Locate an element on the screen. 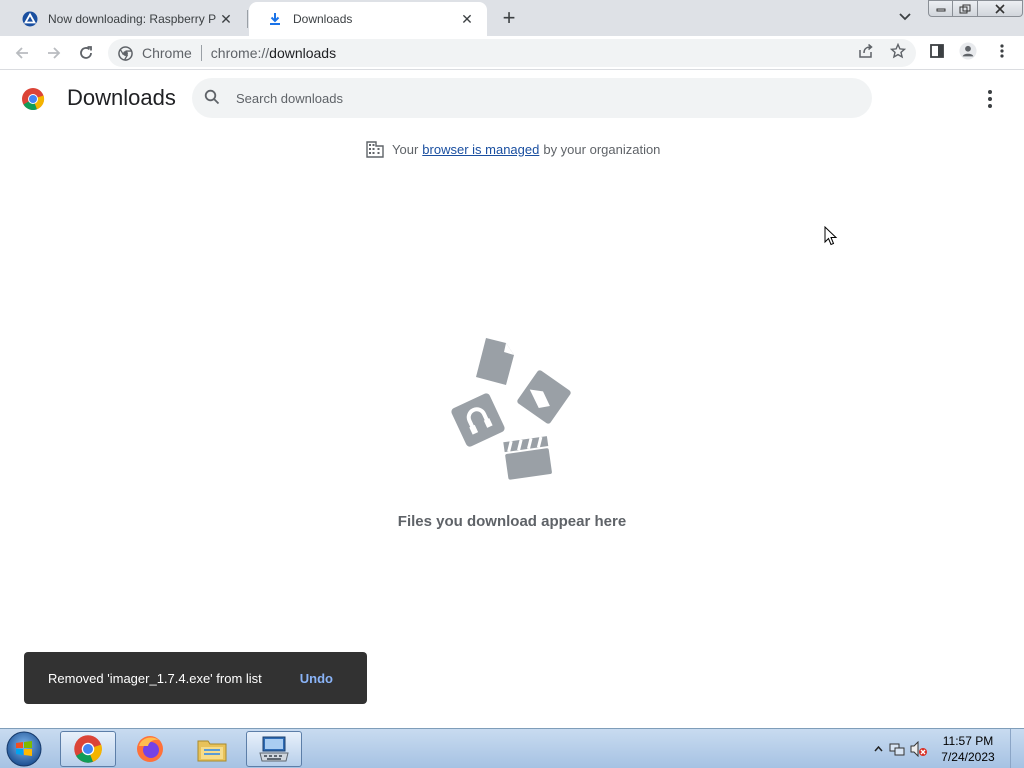  tab-now-downloading: Now downloading: Raspberry Pi ✕ is located at coordinates (125, 19).